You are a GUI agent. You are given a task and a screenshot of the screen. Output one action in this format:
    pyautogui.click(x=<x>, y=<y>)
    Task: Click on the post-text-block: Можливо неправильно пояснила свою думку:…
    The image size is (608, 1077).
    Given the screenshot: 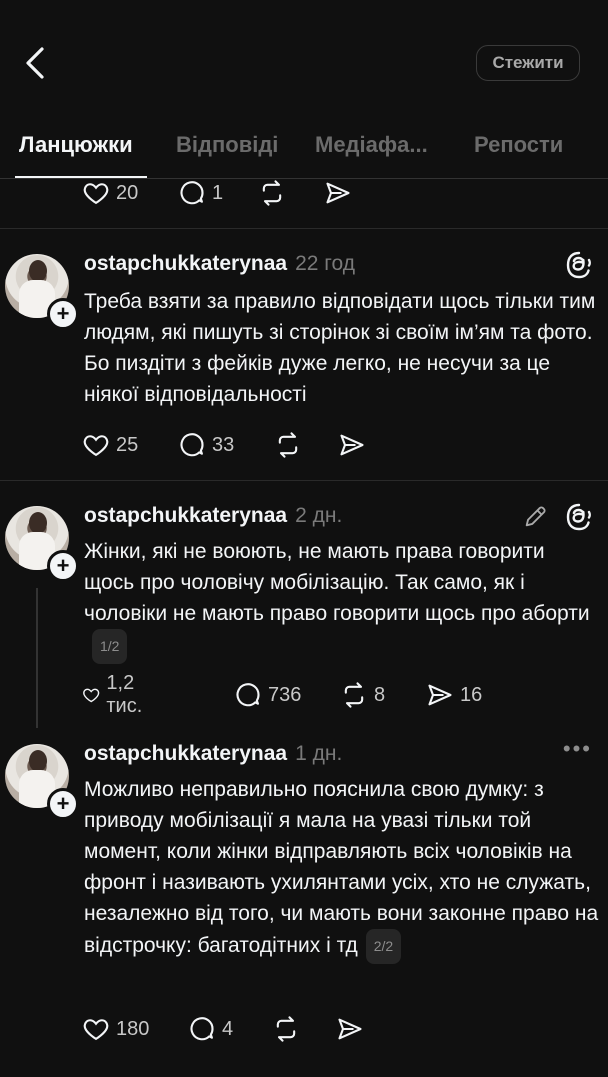 What is the action you would take?
    pyautogui.click(x=341, y=869)
    